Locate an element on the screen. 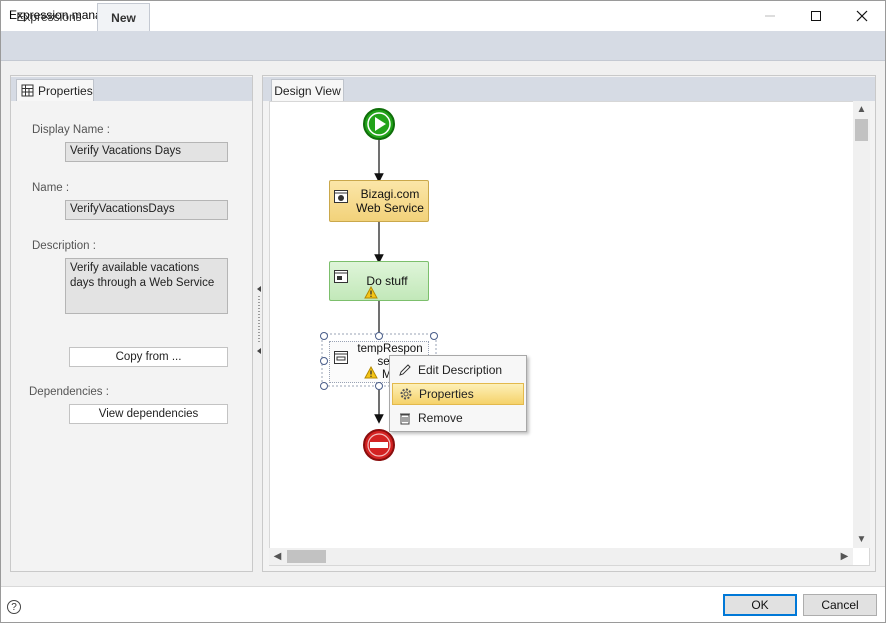 This screenshot has width=886, height=623. help-icon: ? is located at coordinates (14, 607).